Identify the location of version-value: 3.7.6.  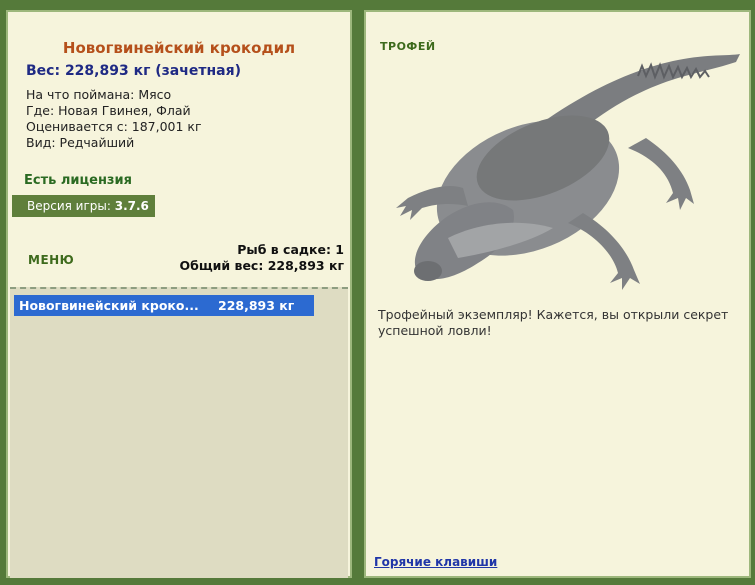
(131, 206).